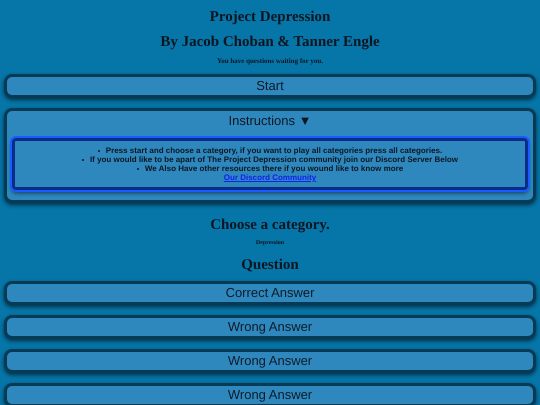 The height and width of the screenshot is (405, 540). What do you see at coordinates (270, 86) in the screenshot?
I see `start-button: Start` at bounding box center [270, 86].